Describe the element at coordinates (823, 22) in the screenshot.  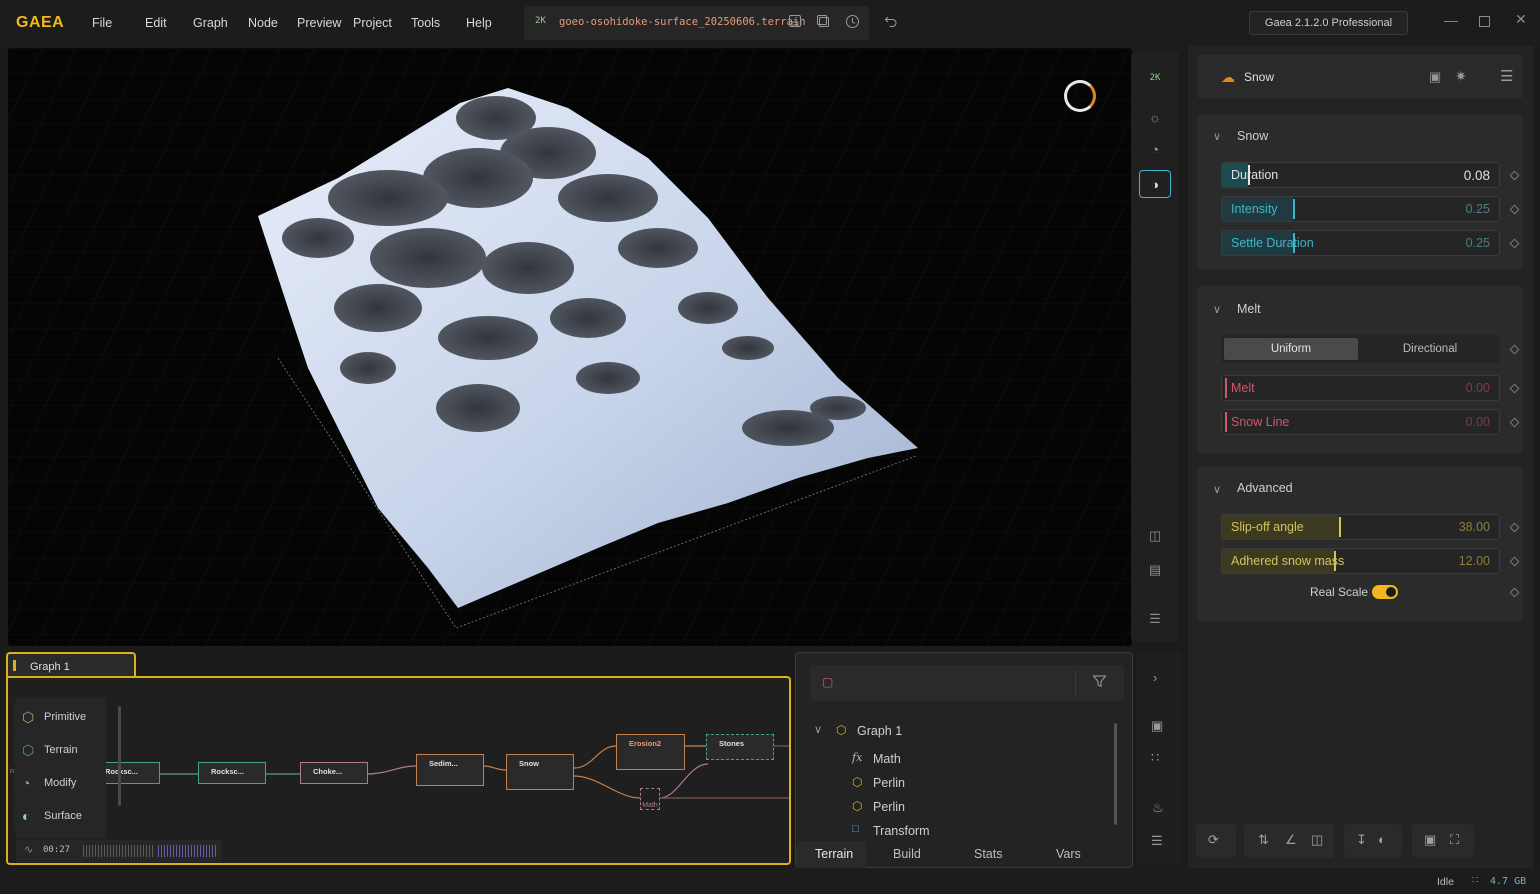
I see `save-copy-icon` at that location.